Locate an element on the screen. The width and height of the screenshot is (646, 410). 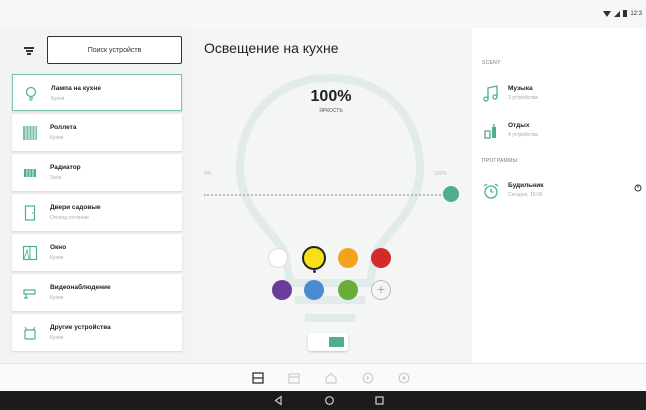
brightness-slider-track is located at coordinates (328, 195).